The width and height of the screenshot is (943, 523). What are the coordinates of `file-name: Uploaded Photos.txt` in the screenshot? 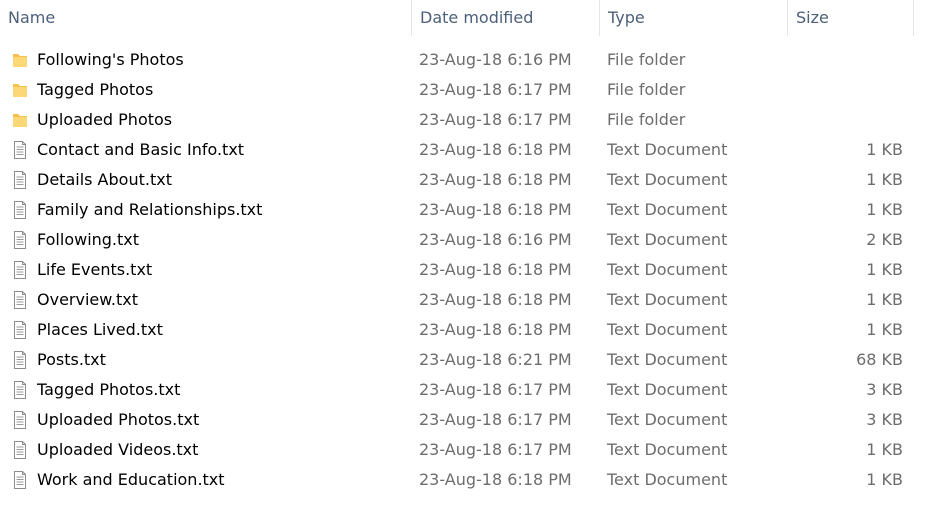 It's located at (118, 419).